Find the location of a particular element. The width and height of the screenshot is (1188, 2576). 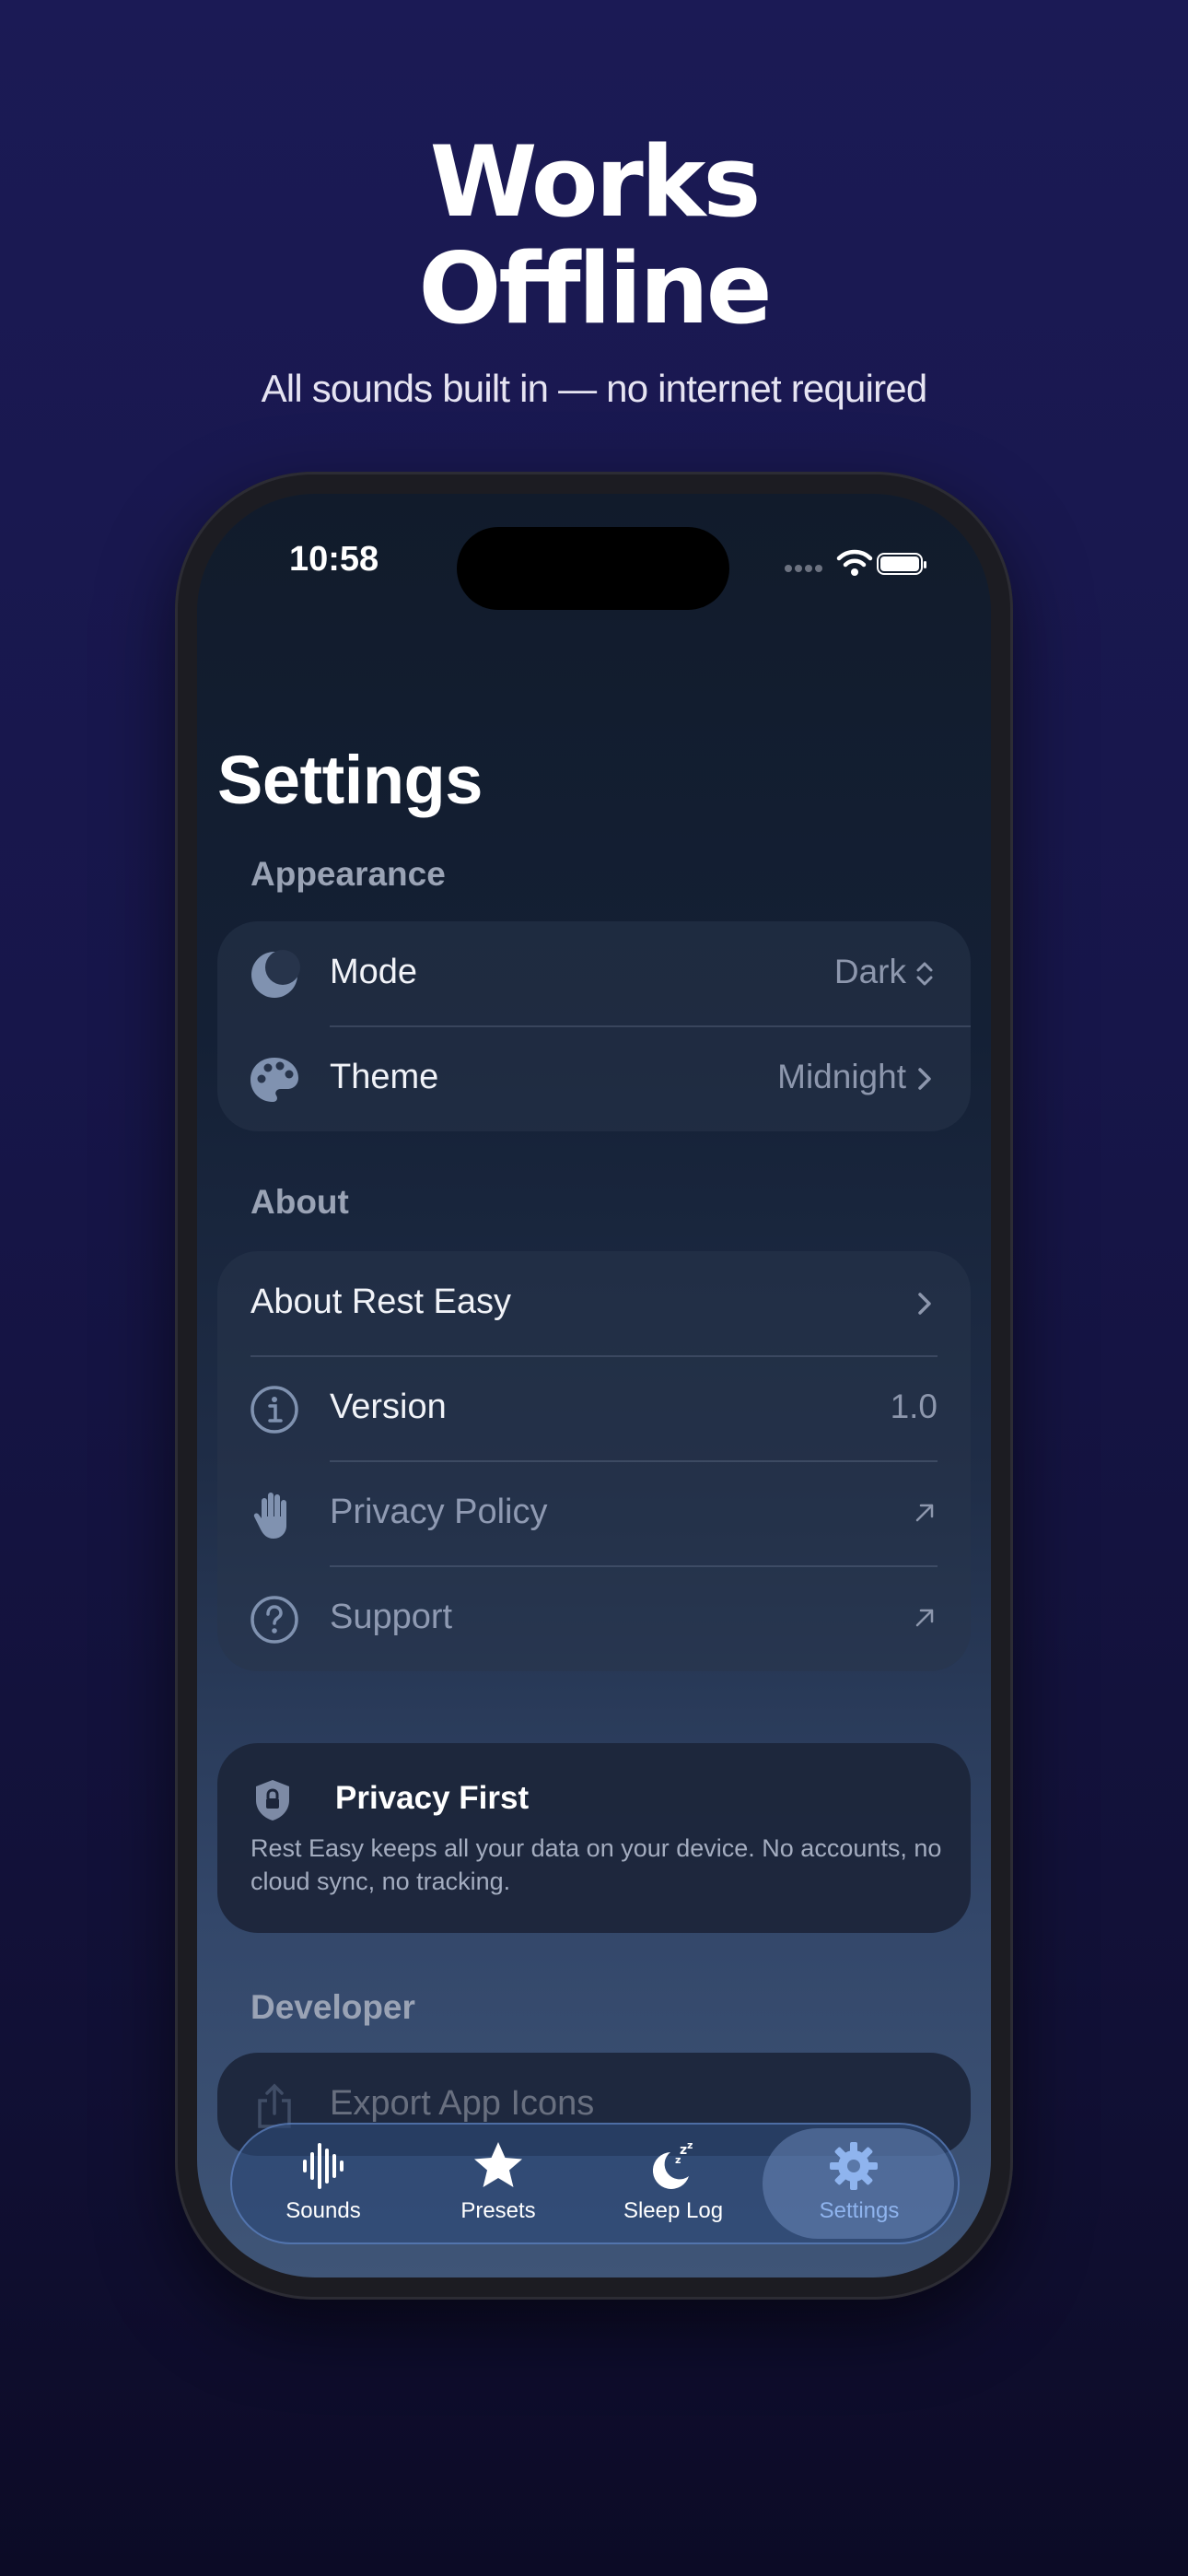

battery-icon is located at coordinates (901, 564).